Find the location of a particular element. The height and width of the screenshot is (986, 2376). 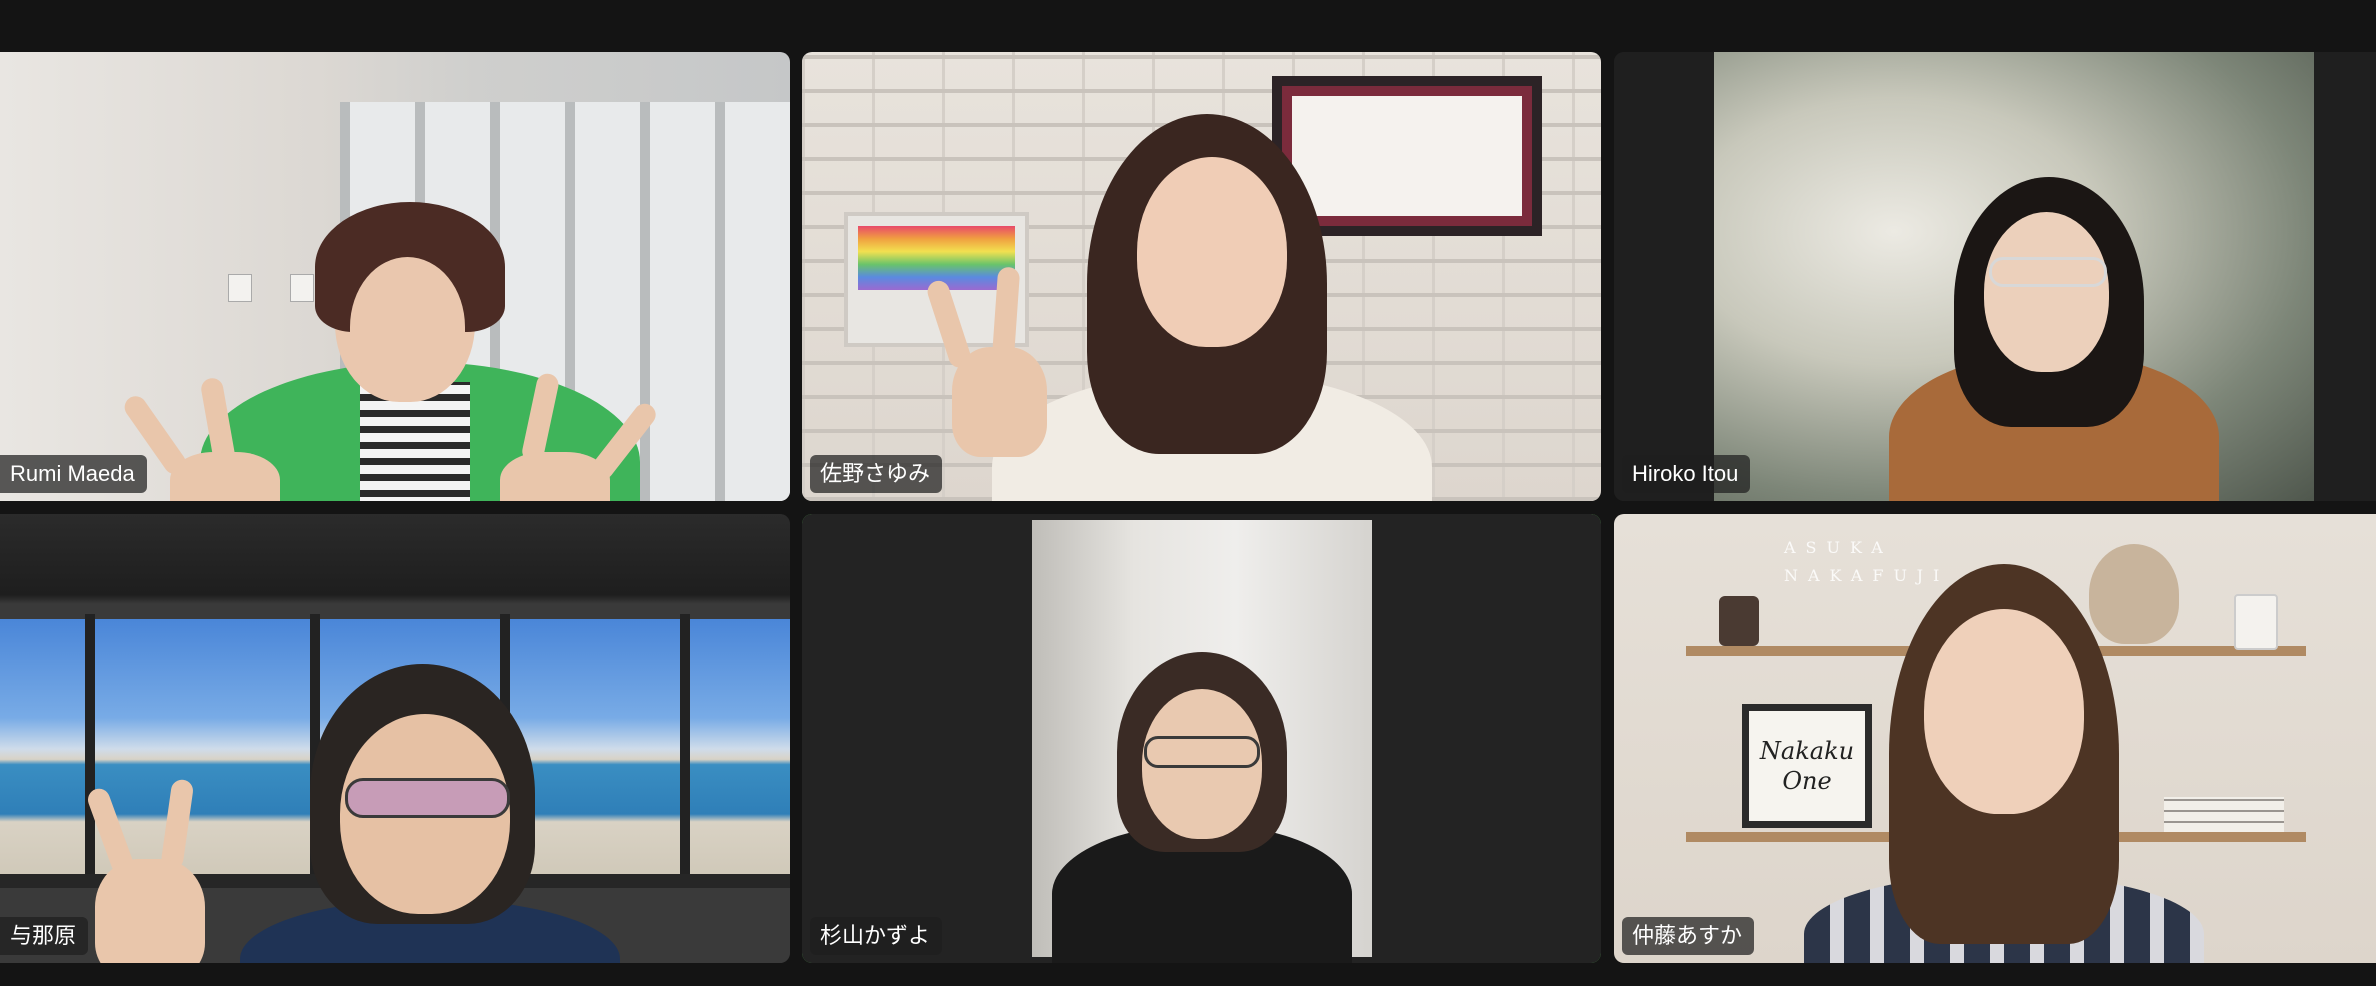

participant-video is located at coordinates (1995, 276).